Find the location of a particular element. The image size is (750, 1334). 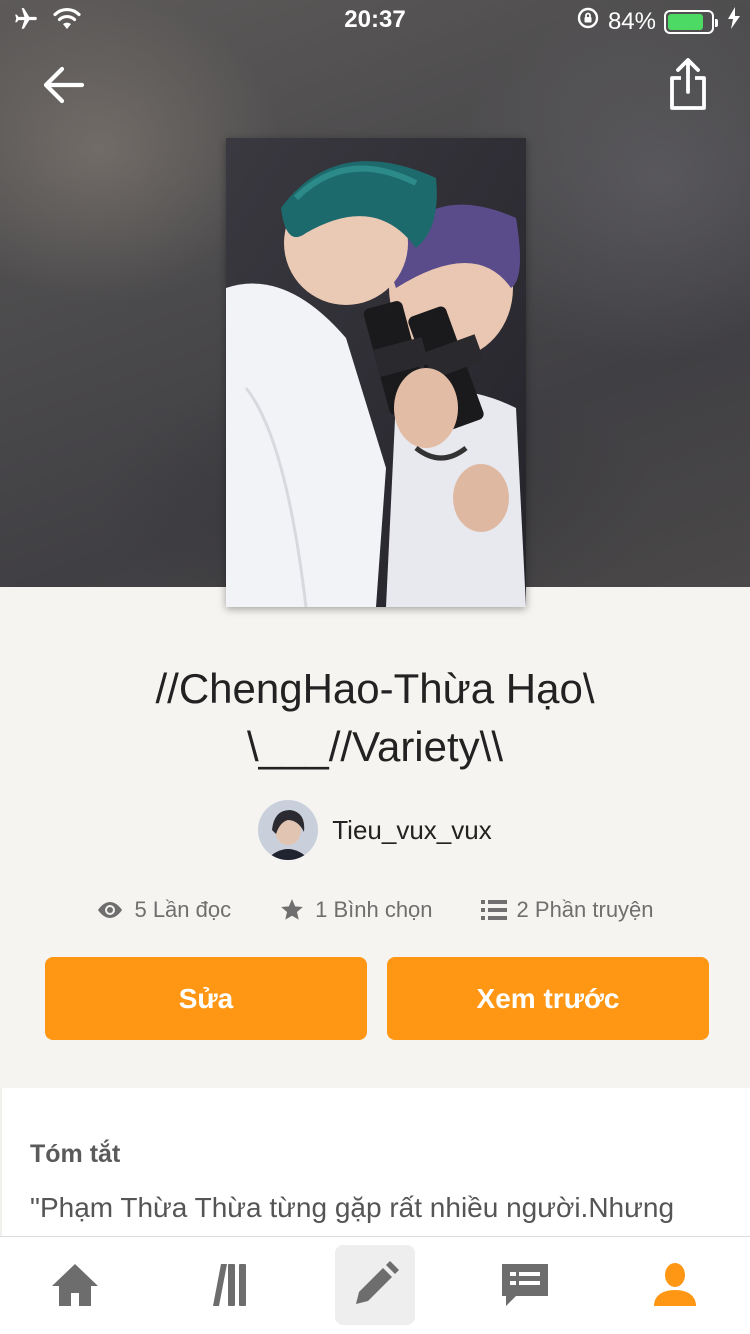

tab-messages is located at coordinates (525, 1285).